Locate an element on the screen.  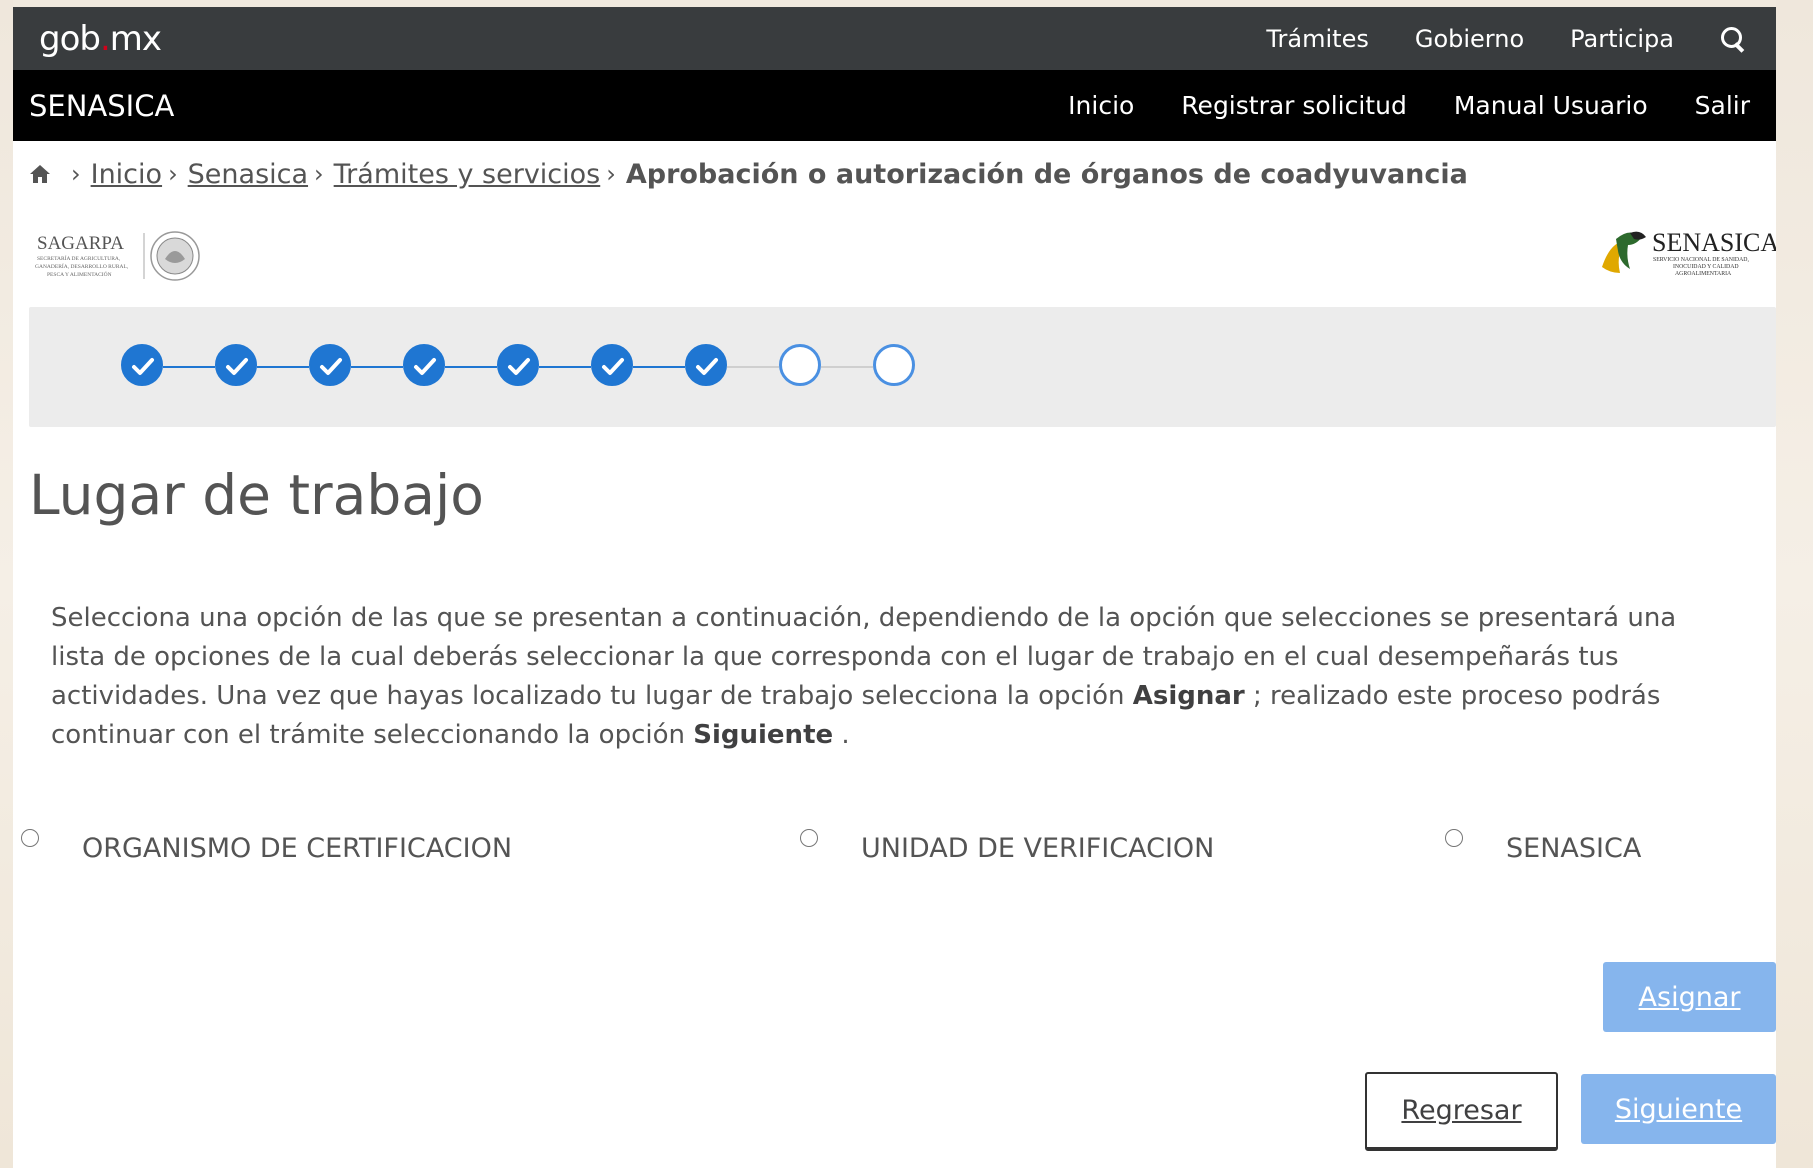
page-background-top is located at coordinates (906, 3).